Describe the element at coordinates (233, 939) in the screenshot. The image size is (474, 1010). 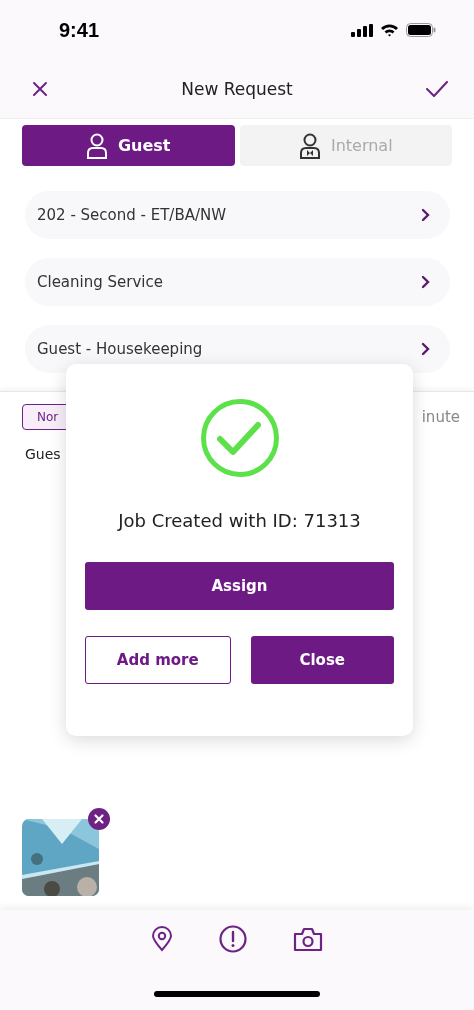
I see `alert-icon` at that location.